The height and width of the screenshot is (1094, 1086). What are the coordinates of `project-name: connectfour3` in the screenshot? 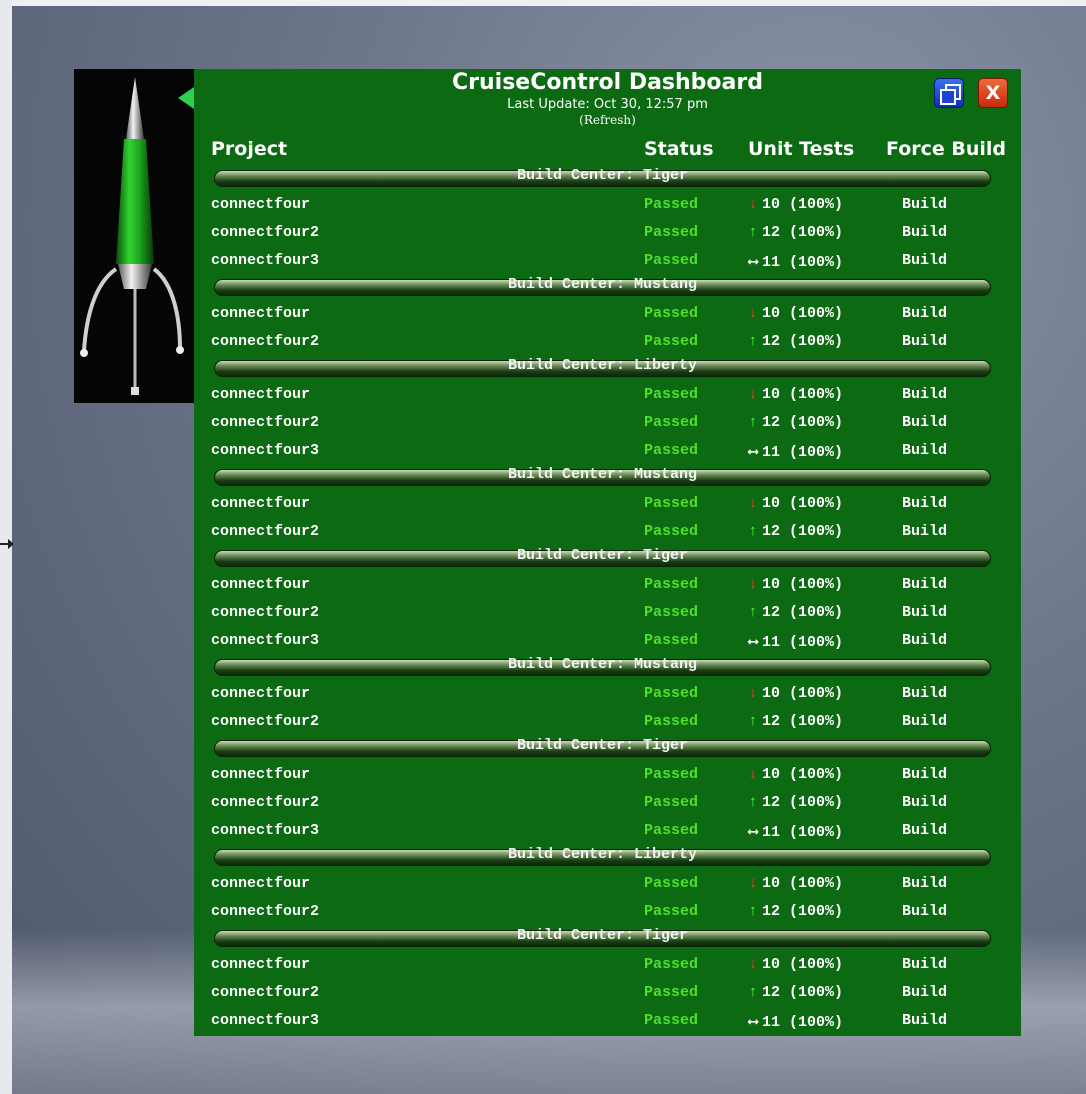 It's located at (265, 1020).